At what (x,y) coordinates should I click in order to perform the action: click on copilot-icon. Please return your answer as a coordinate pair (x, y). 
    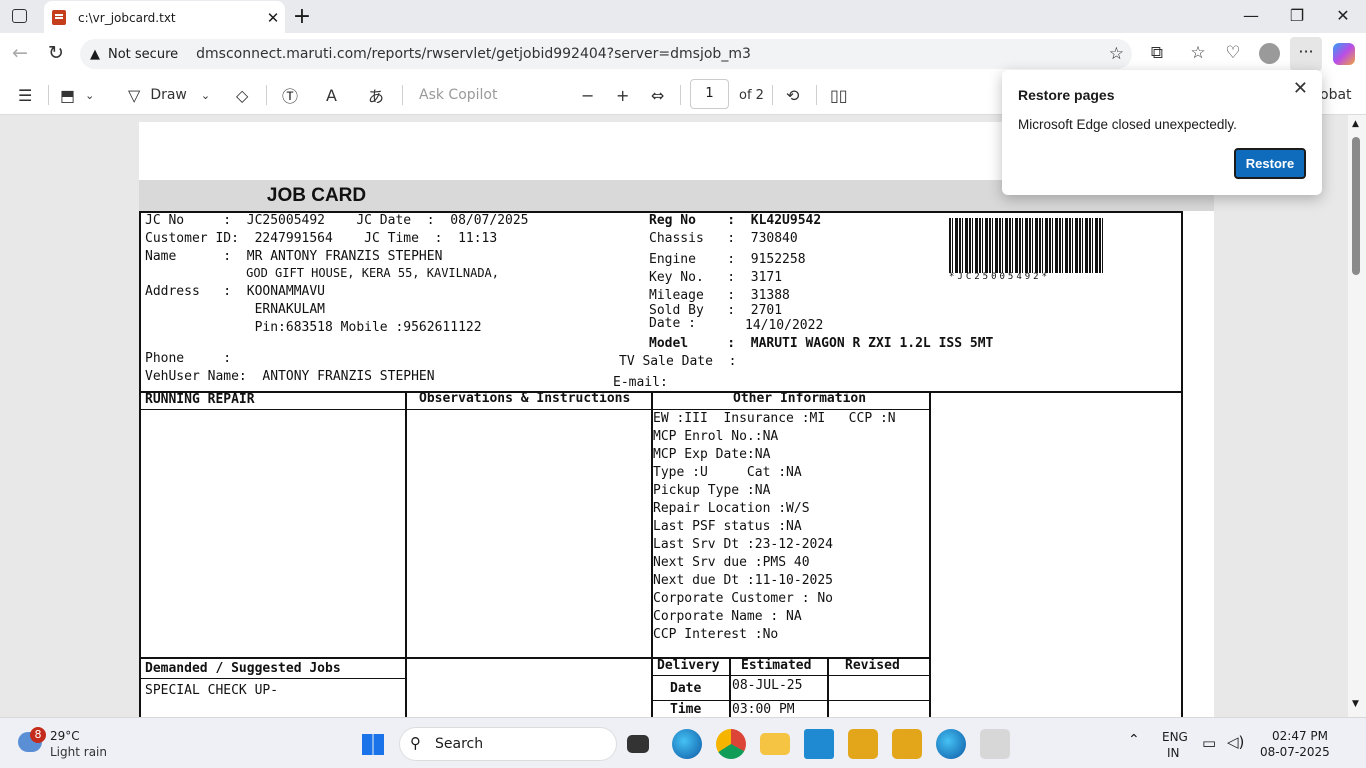
    Looking at the image, I should click on (1344, 54).